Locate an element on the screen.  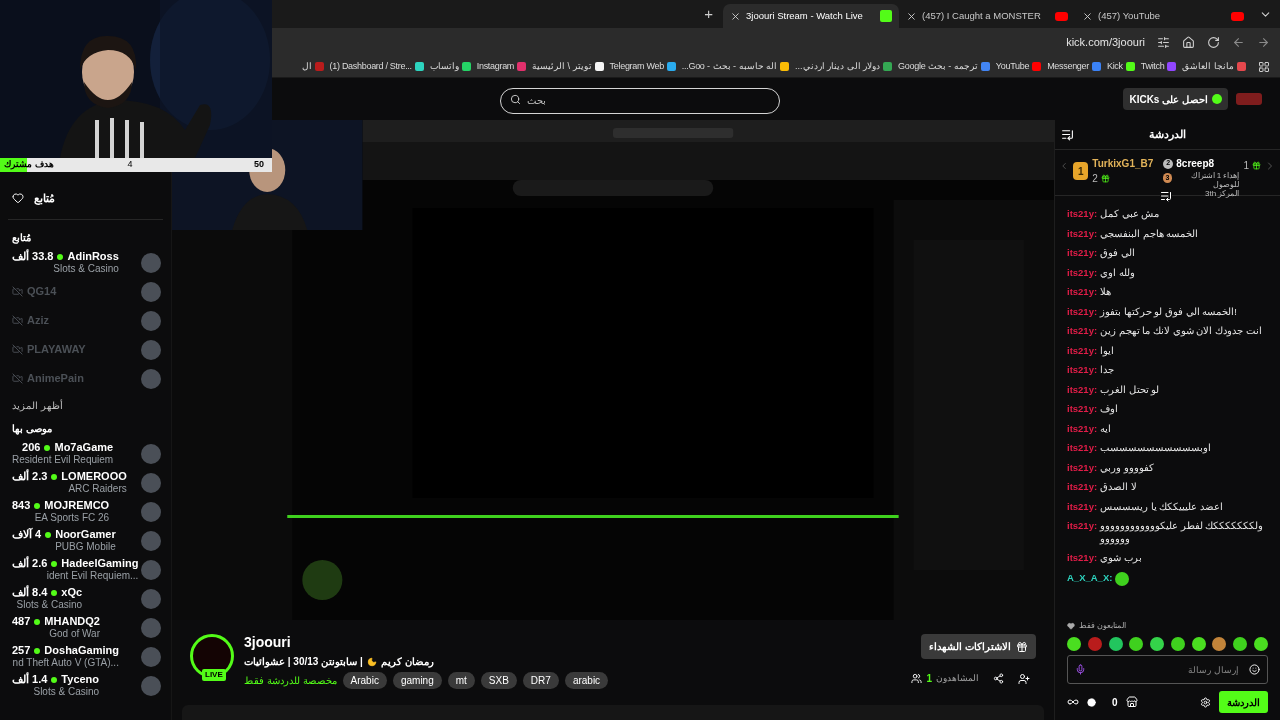
bookmark: مانجا العاشق is located at coordinates (1214, 66).